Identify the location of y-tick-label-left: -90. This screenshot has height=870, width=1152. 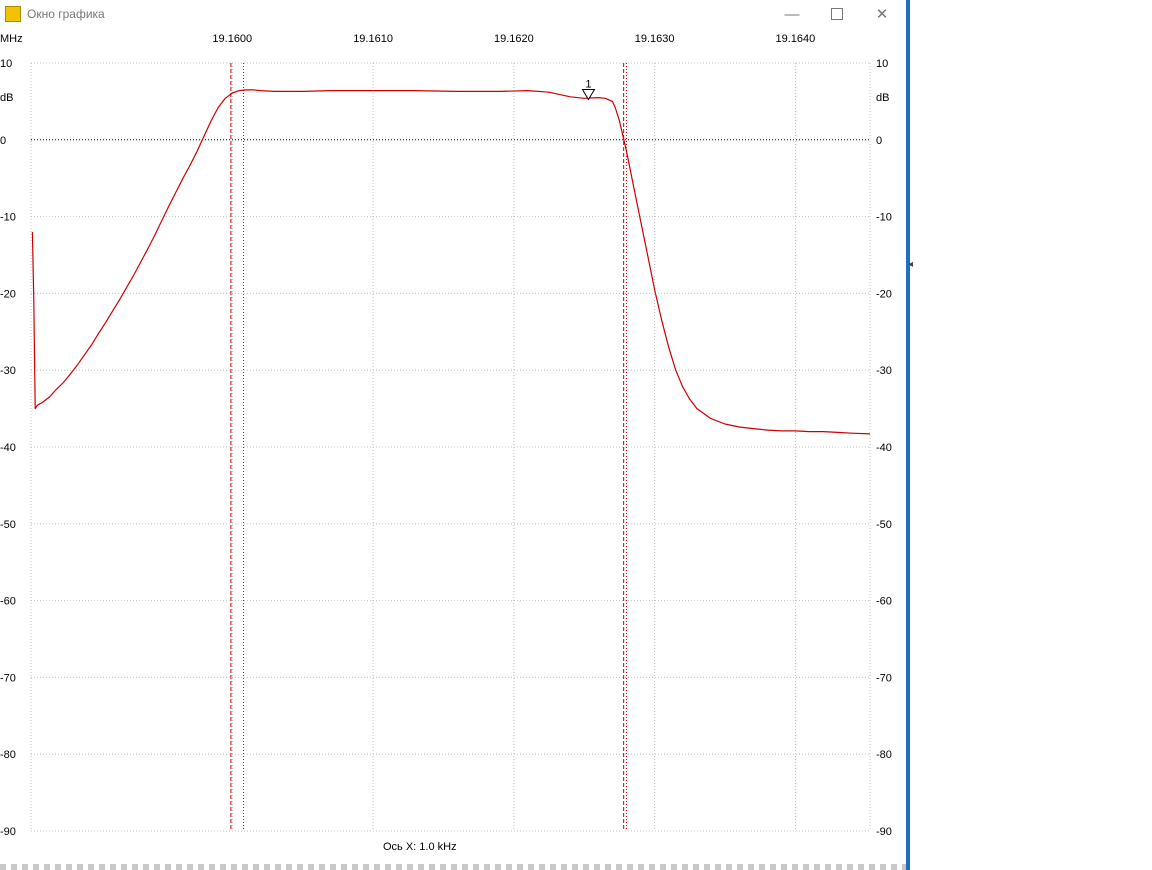
(8, 832).